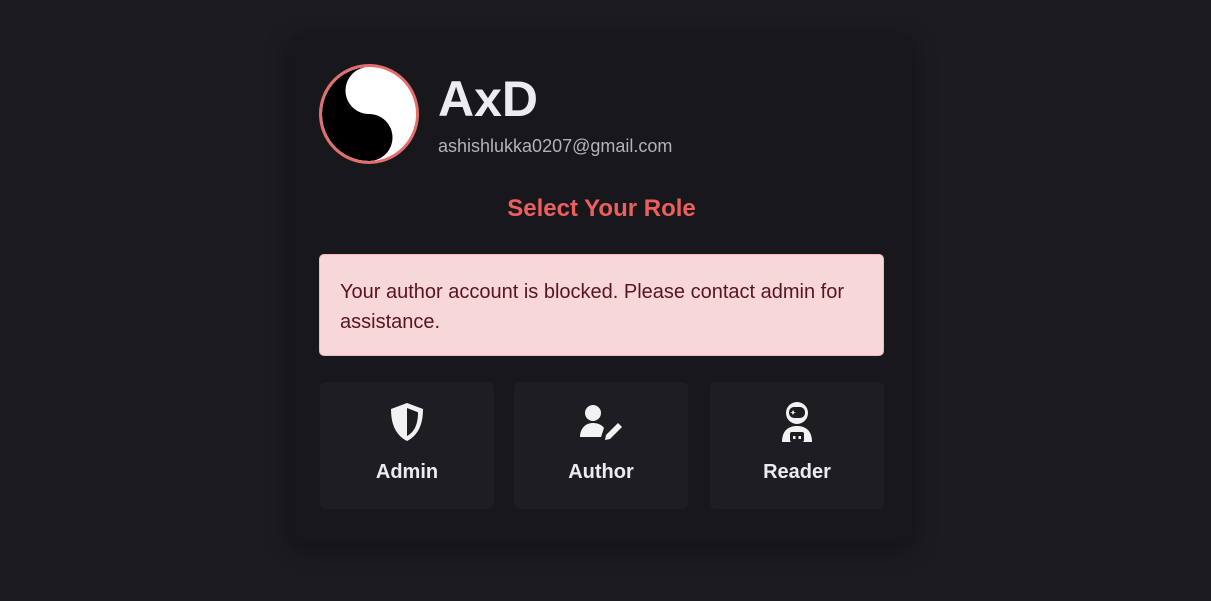  What do you see at coordinates (601, 445) in the screenshot?
I see `role-author-button: Author` at bounding box center [601, 445].